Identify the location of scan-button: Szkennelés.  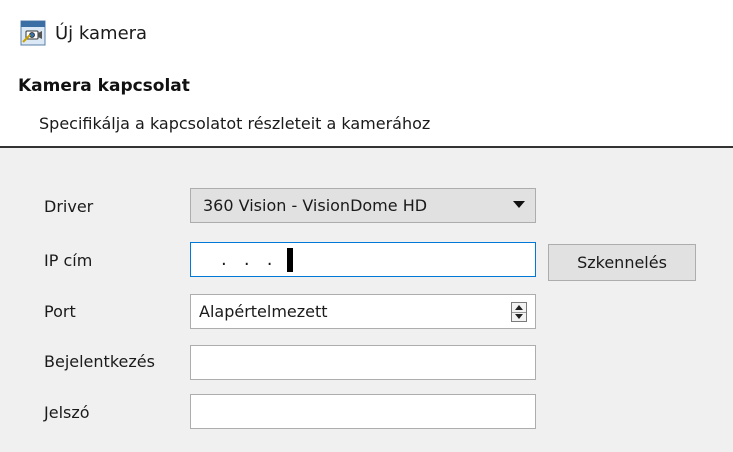
(622, 262).